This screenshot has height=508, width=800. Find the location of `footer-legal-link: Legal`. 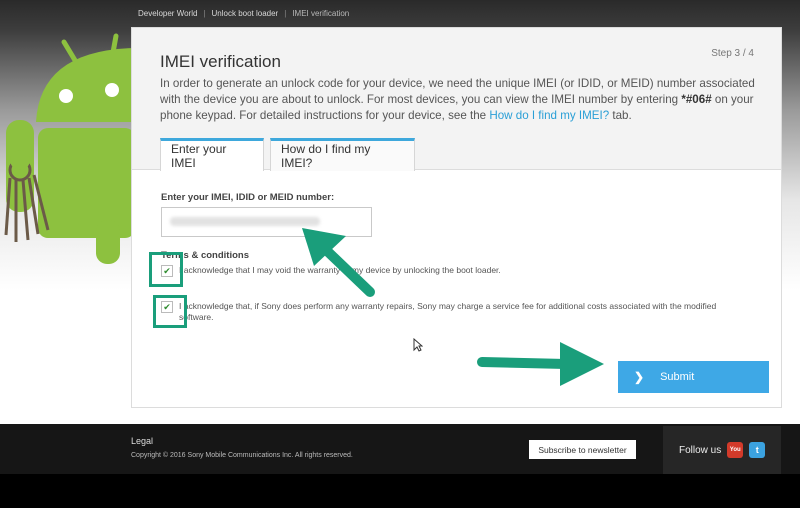

footer-legal-link: Legal is located at coordinates (142, 441).